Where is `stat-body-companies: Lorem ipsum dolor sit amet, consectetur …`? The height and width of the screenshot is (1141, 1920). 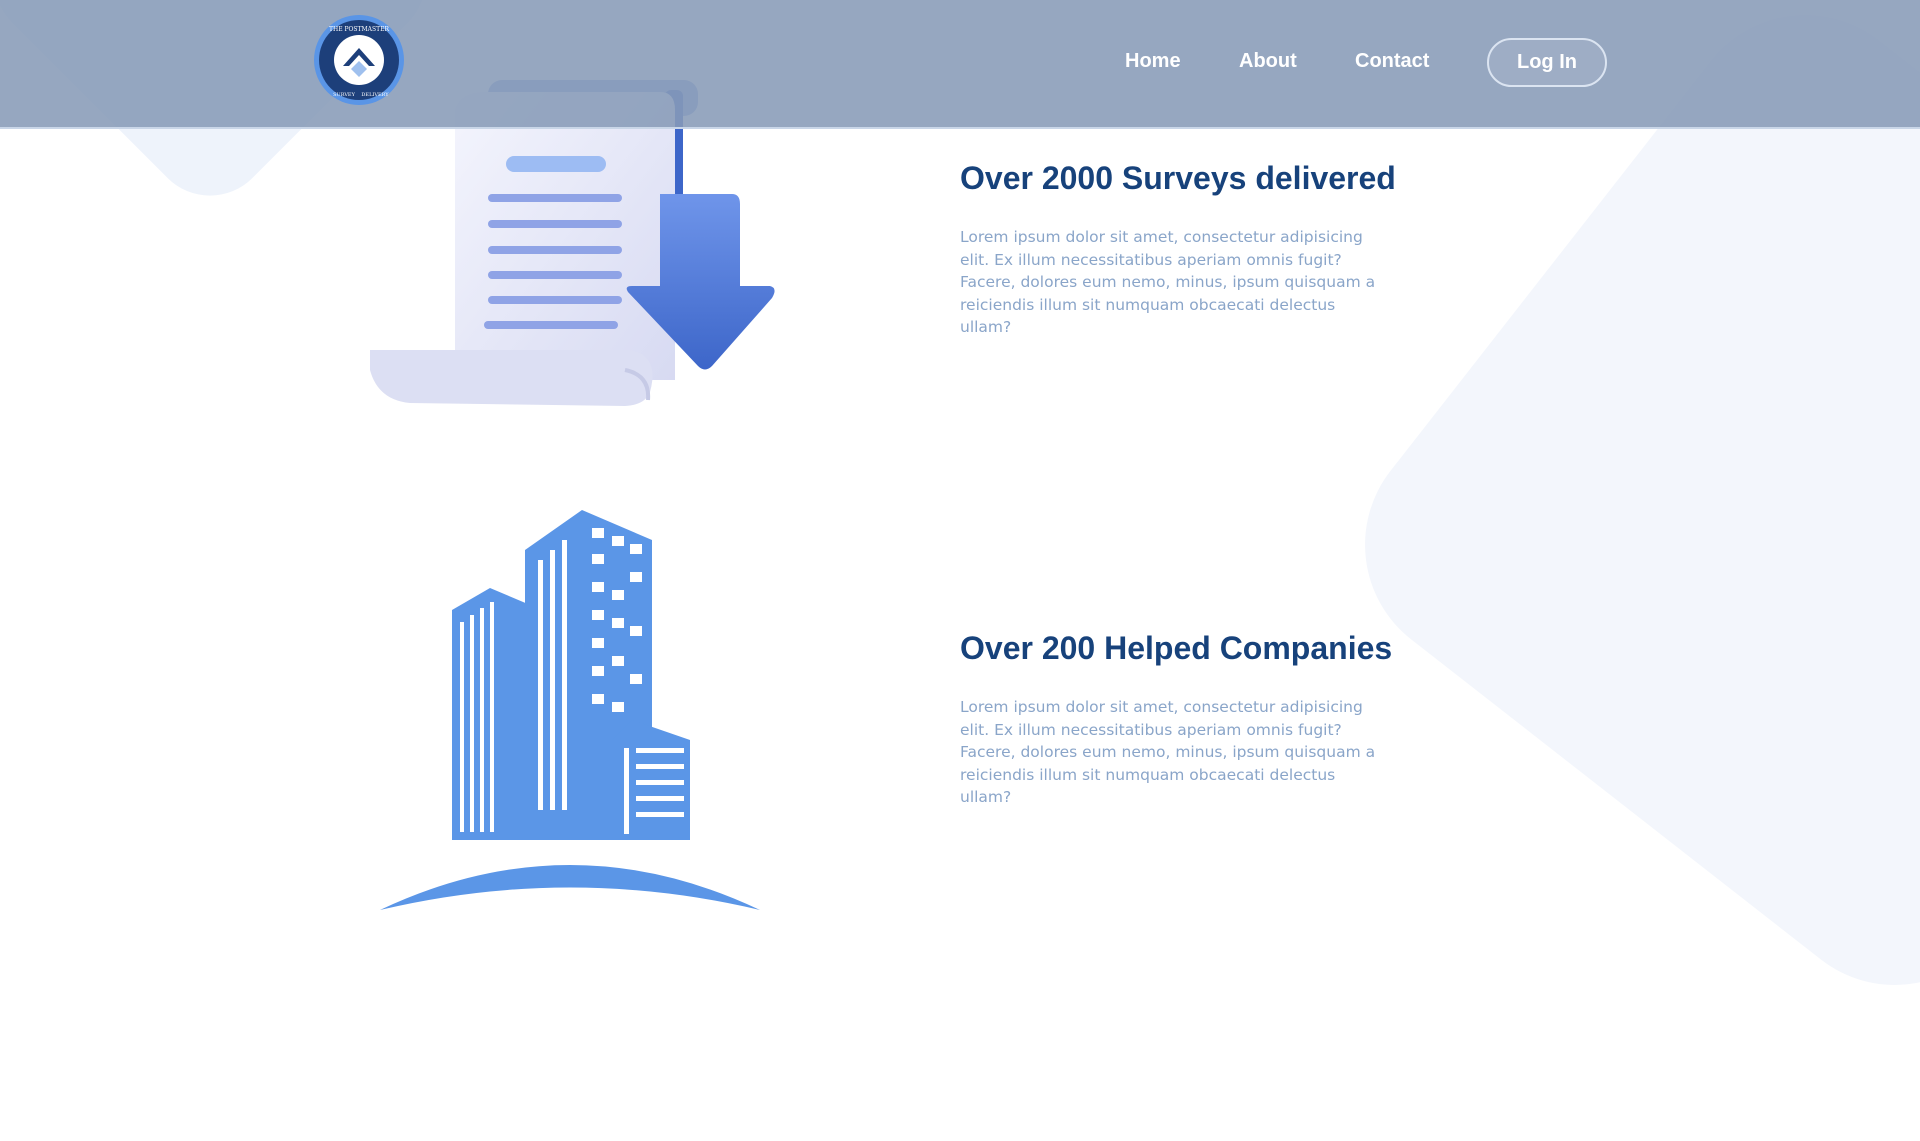
stat-body-companies: Lorem ipsum dolor sit amet, consectetur … is located at coordinates (1168, 752).